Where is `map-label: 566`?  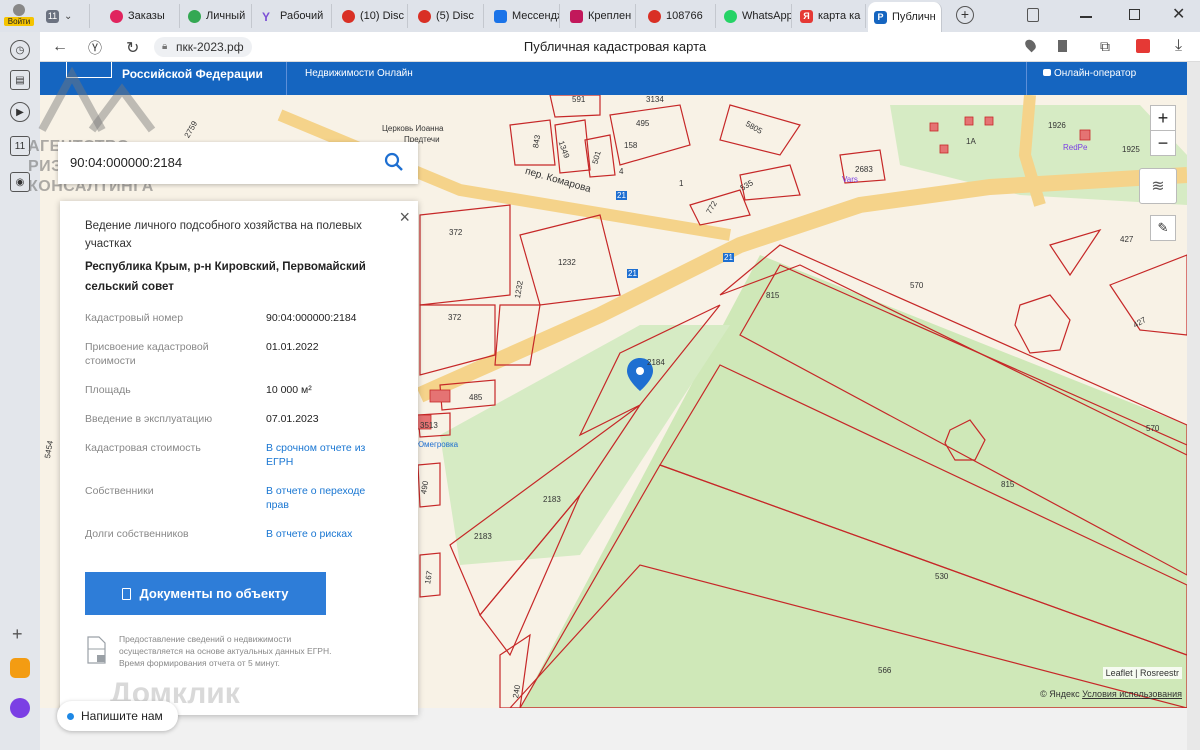
map-label: 566 is located at coordinates (885, 670).